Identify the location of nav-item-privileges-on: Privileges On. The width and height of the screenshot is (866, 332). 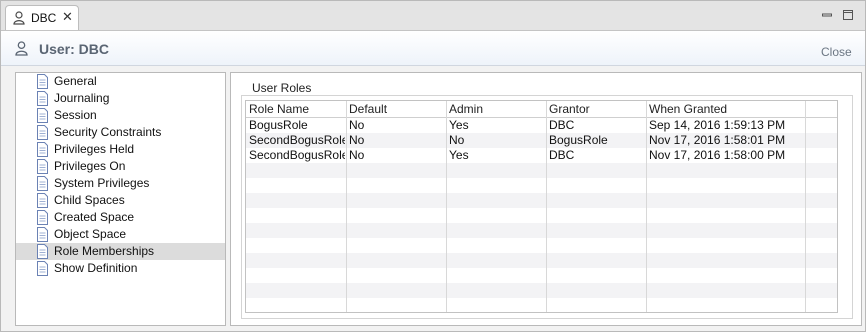
(120, 166).